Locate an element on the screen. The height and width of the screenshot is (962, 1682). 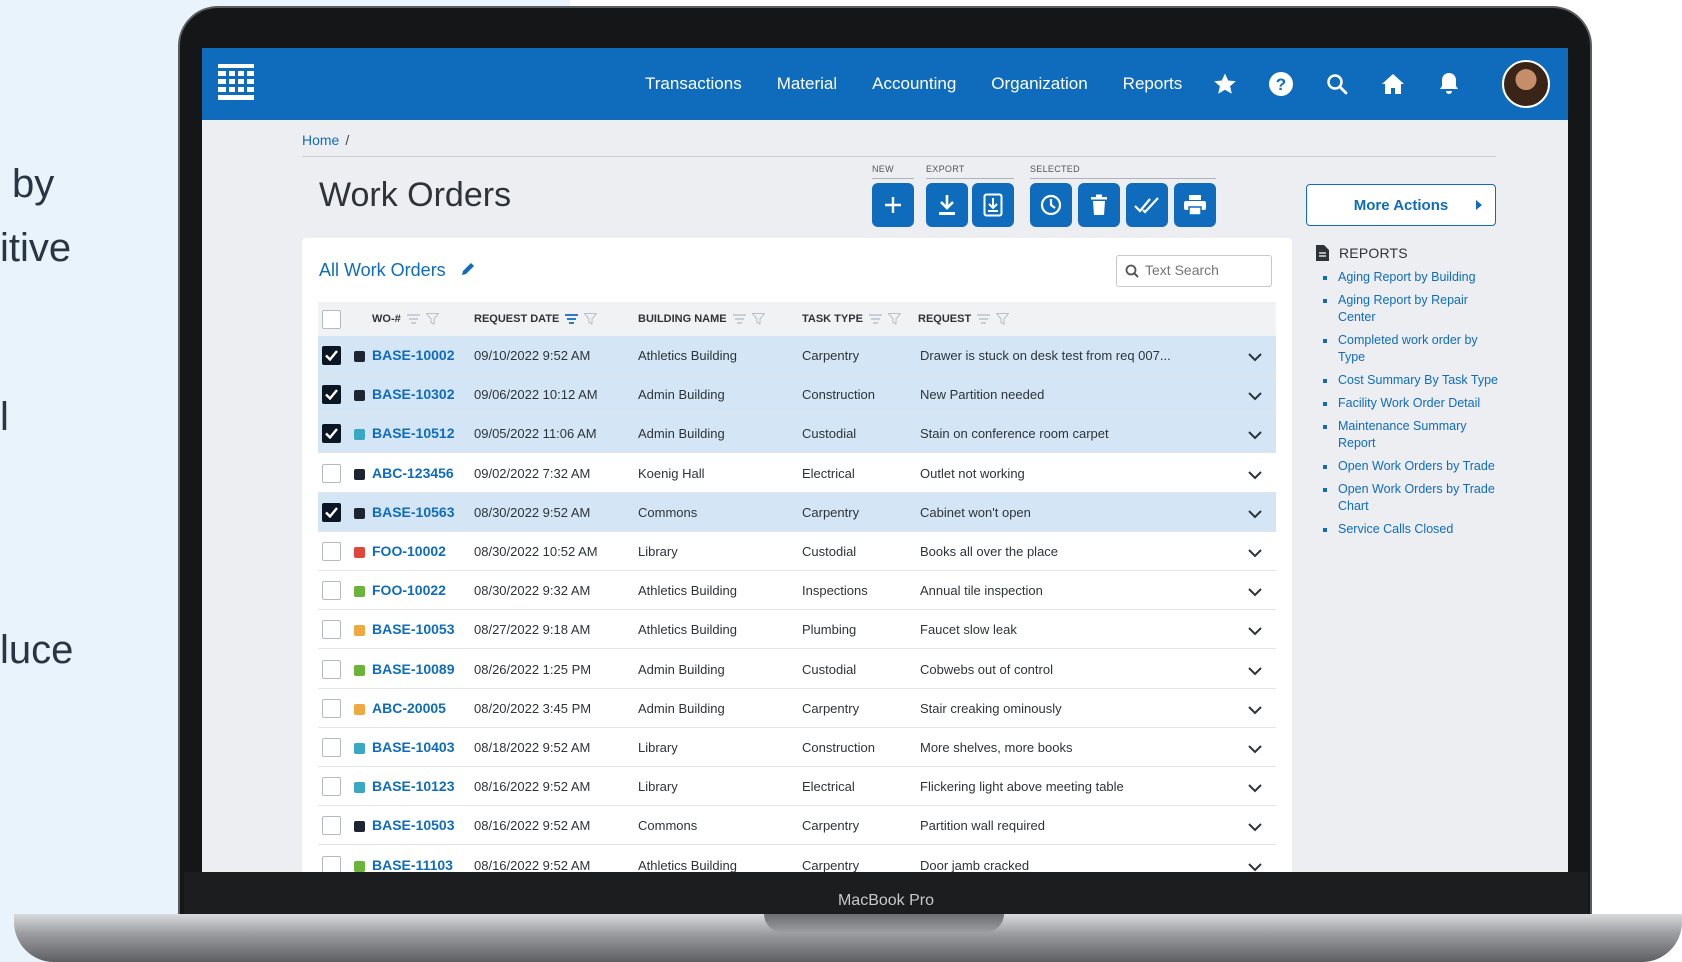
home-icon is located at coordinates (1393, 84).